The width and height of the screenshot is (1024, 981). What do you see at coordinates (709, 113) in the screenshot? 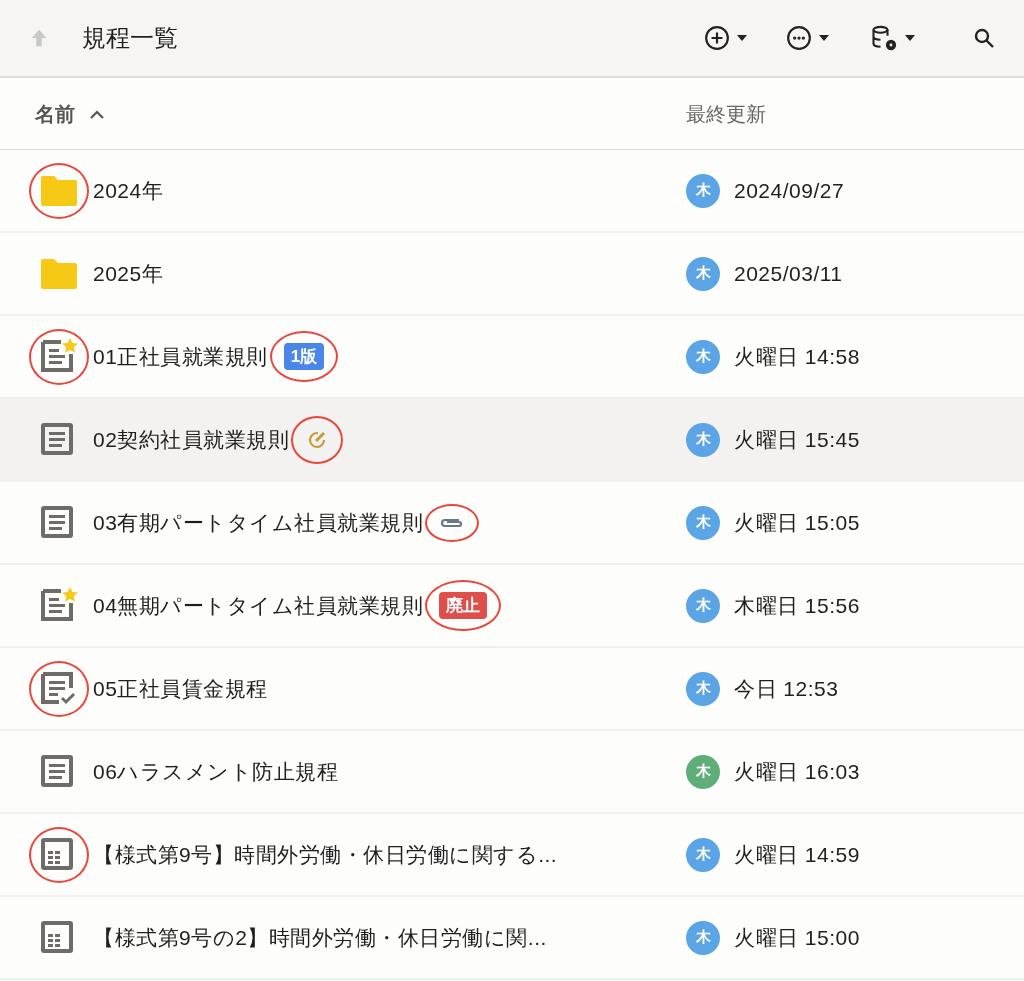
I see `column-header: 最終更新` at bounding box center [709, 113].